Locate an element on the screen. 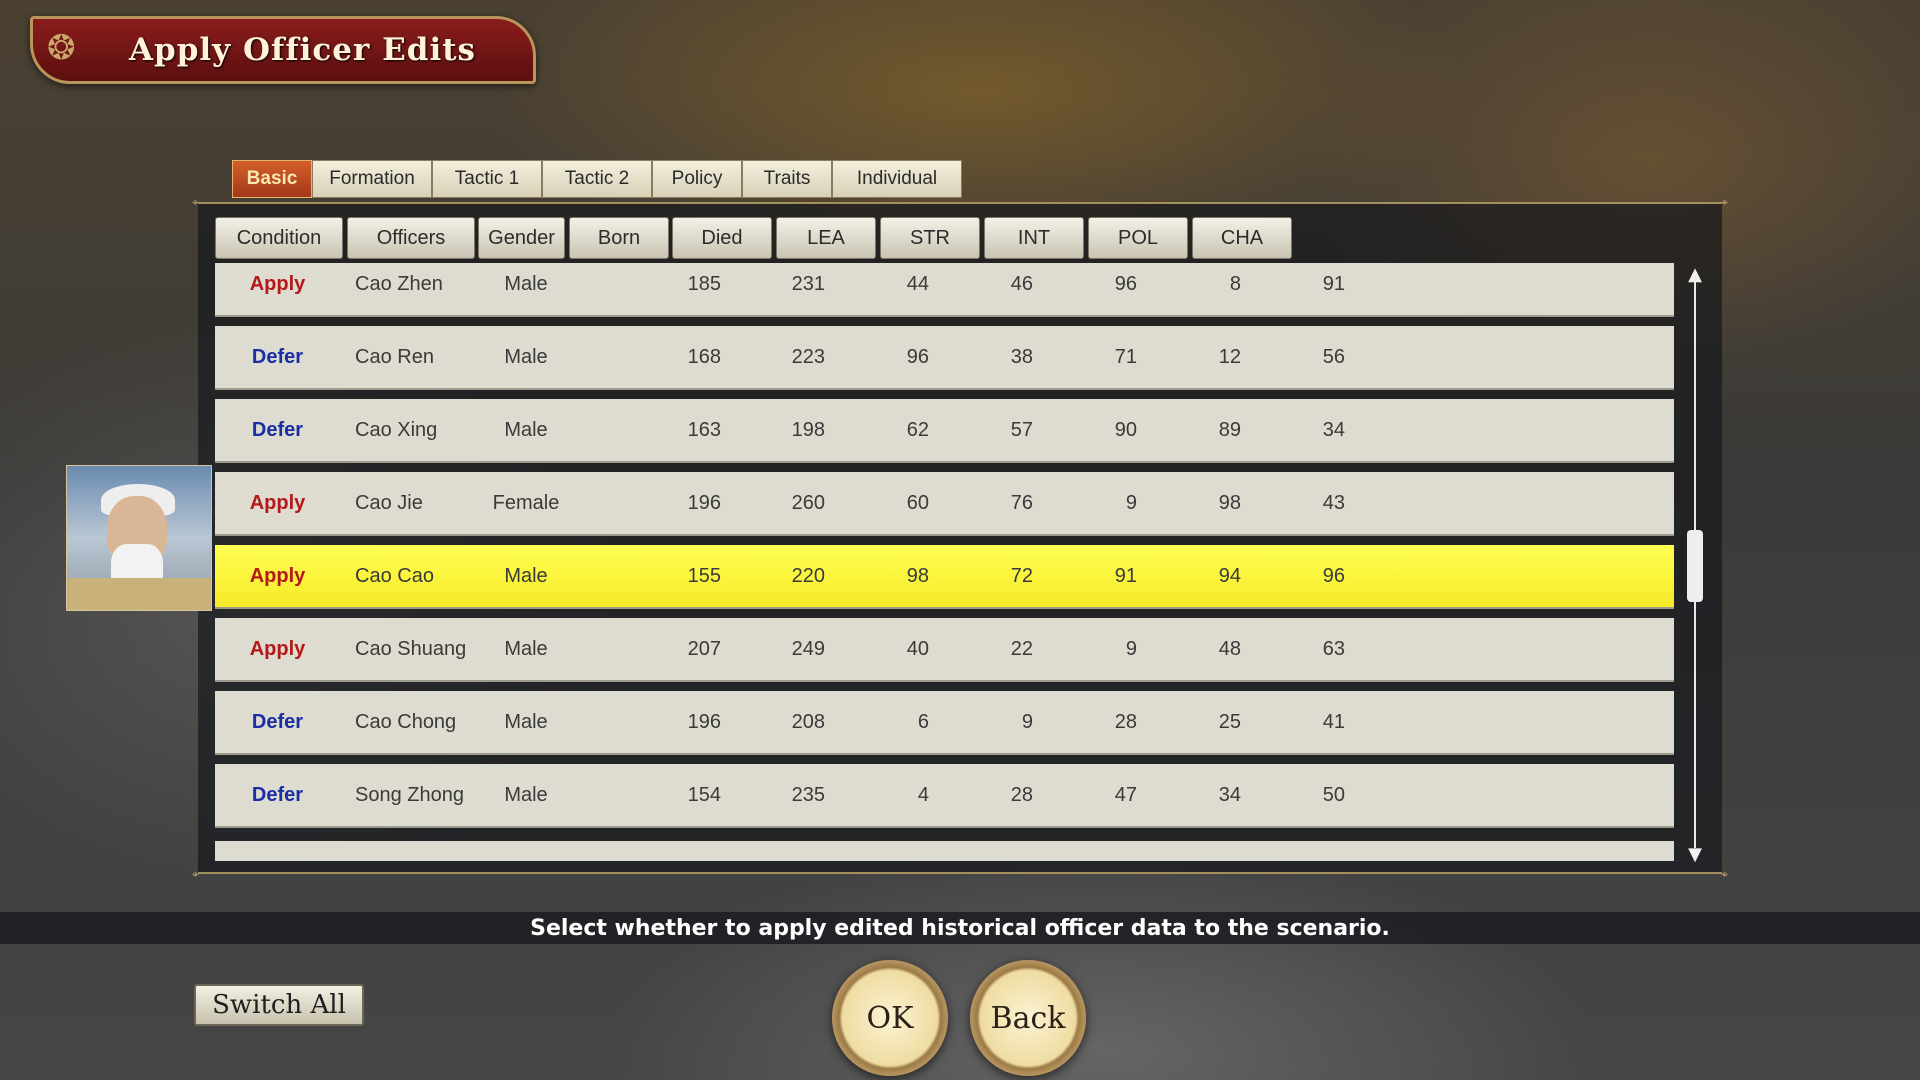 The image size is (1920, 1080). officer-pol: 89 is located at coordinates (1229, 429).